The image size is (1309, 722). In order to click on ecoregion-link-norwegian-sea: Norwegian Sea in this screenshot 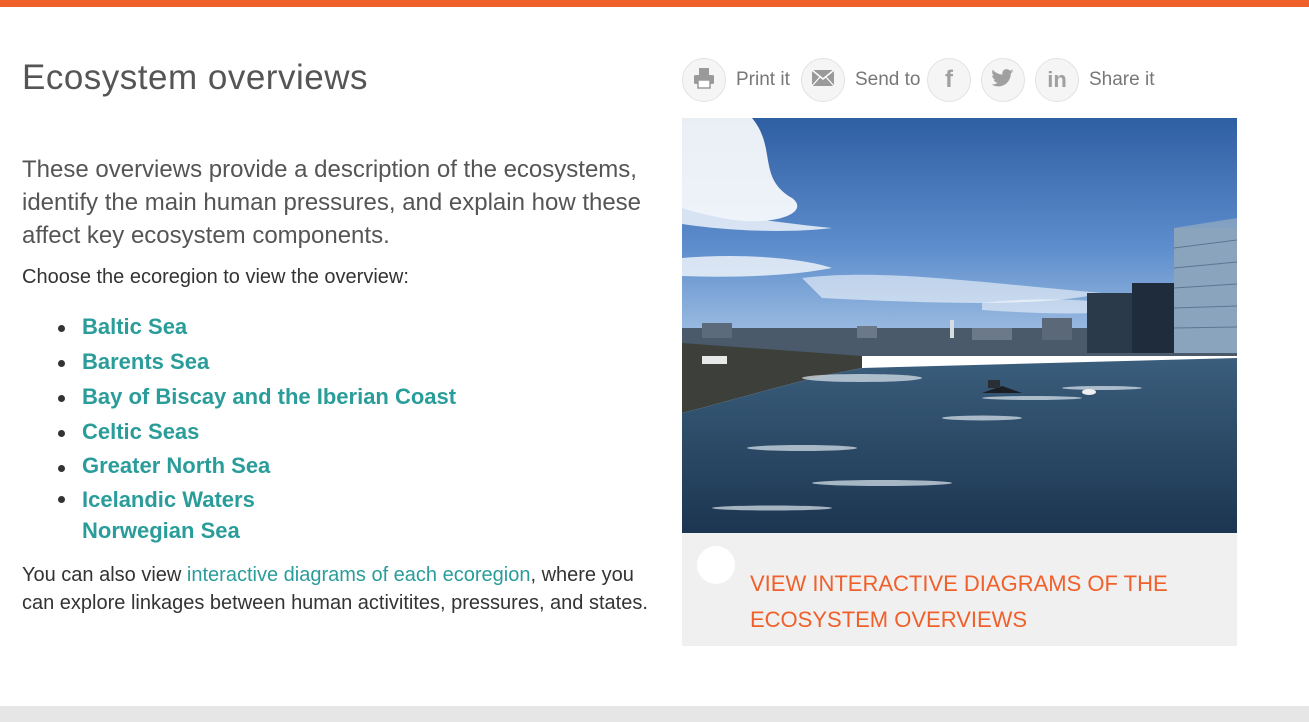, I will do `click(228, 530)`.